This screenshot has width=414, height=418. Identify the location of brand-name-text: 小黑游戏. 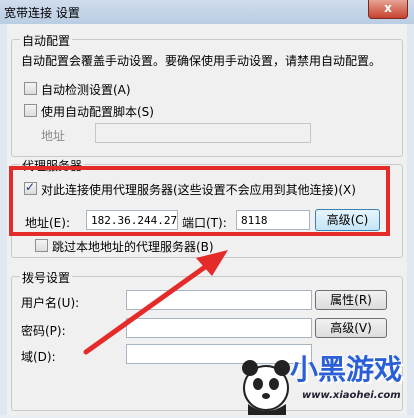
(346, 369).